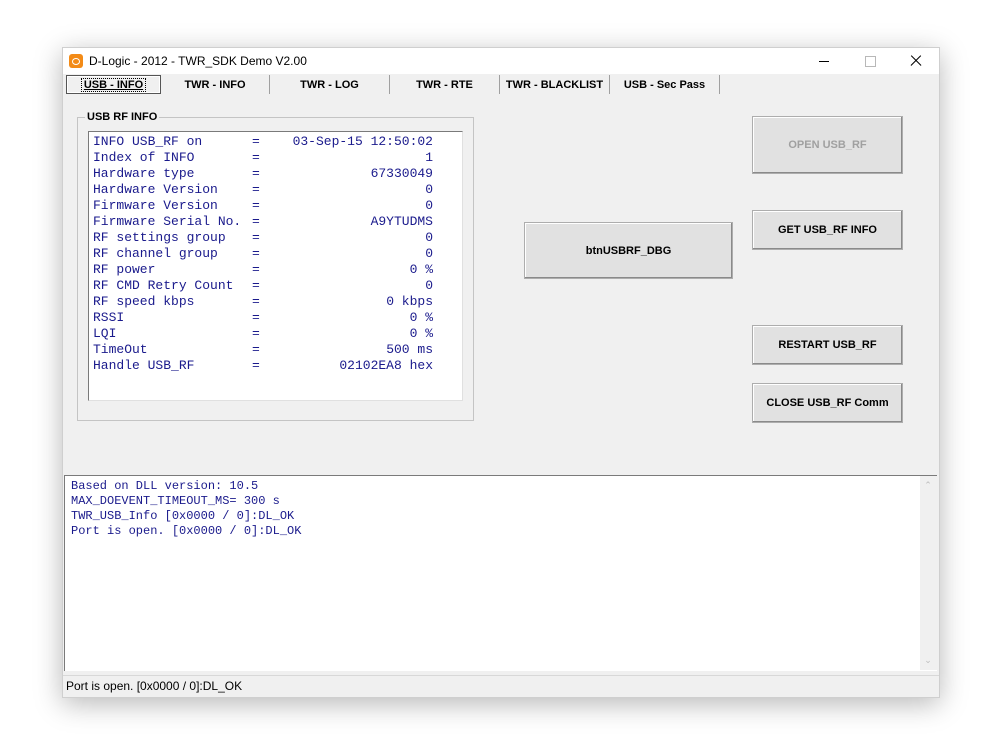 The image size is (1000, 744). I want to click on tab-label: USB - Sec Pass, so click(664, 84).